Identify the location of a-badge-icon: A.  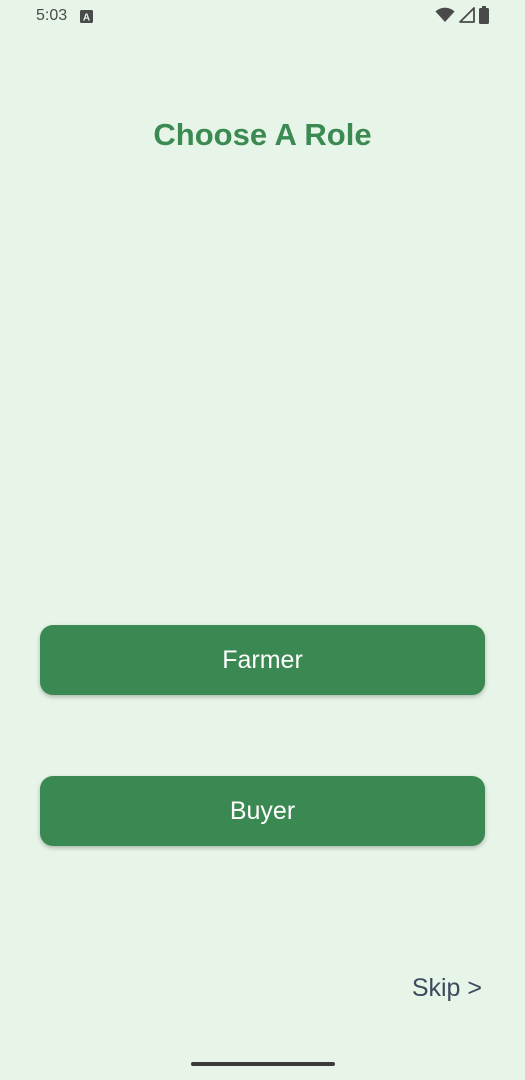
(86, 17).